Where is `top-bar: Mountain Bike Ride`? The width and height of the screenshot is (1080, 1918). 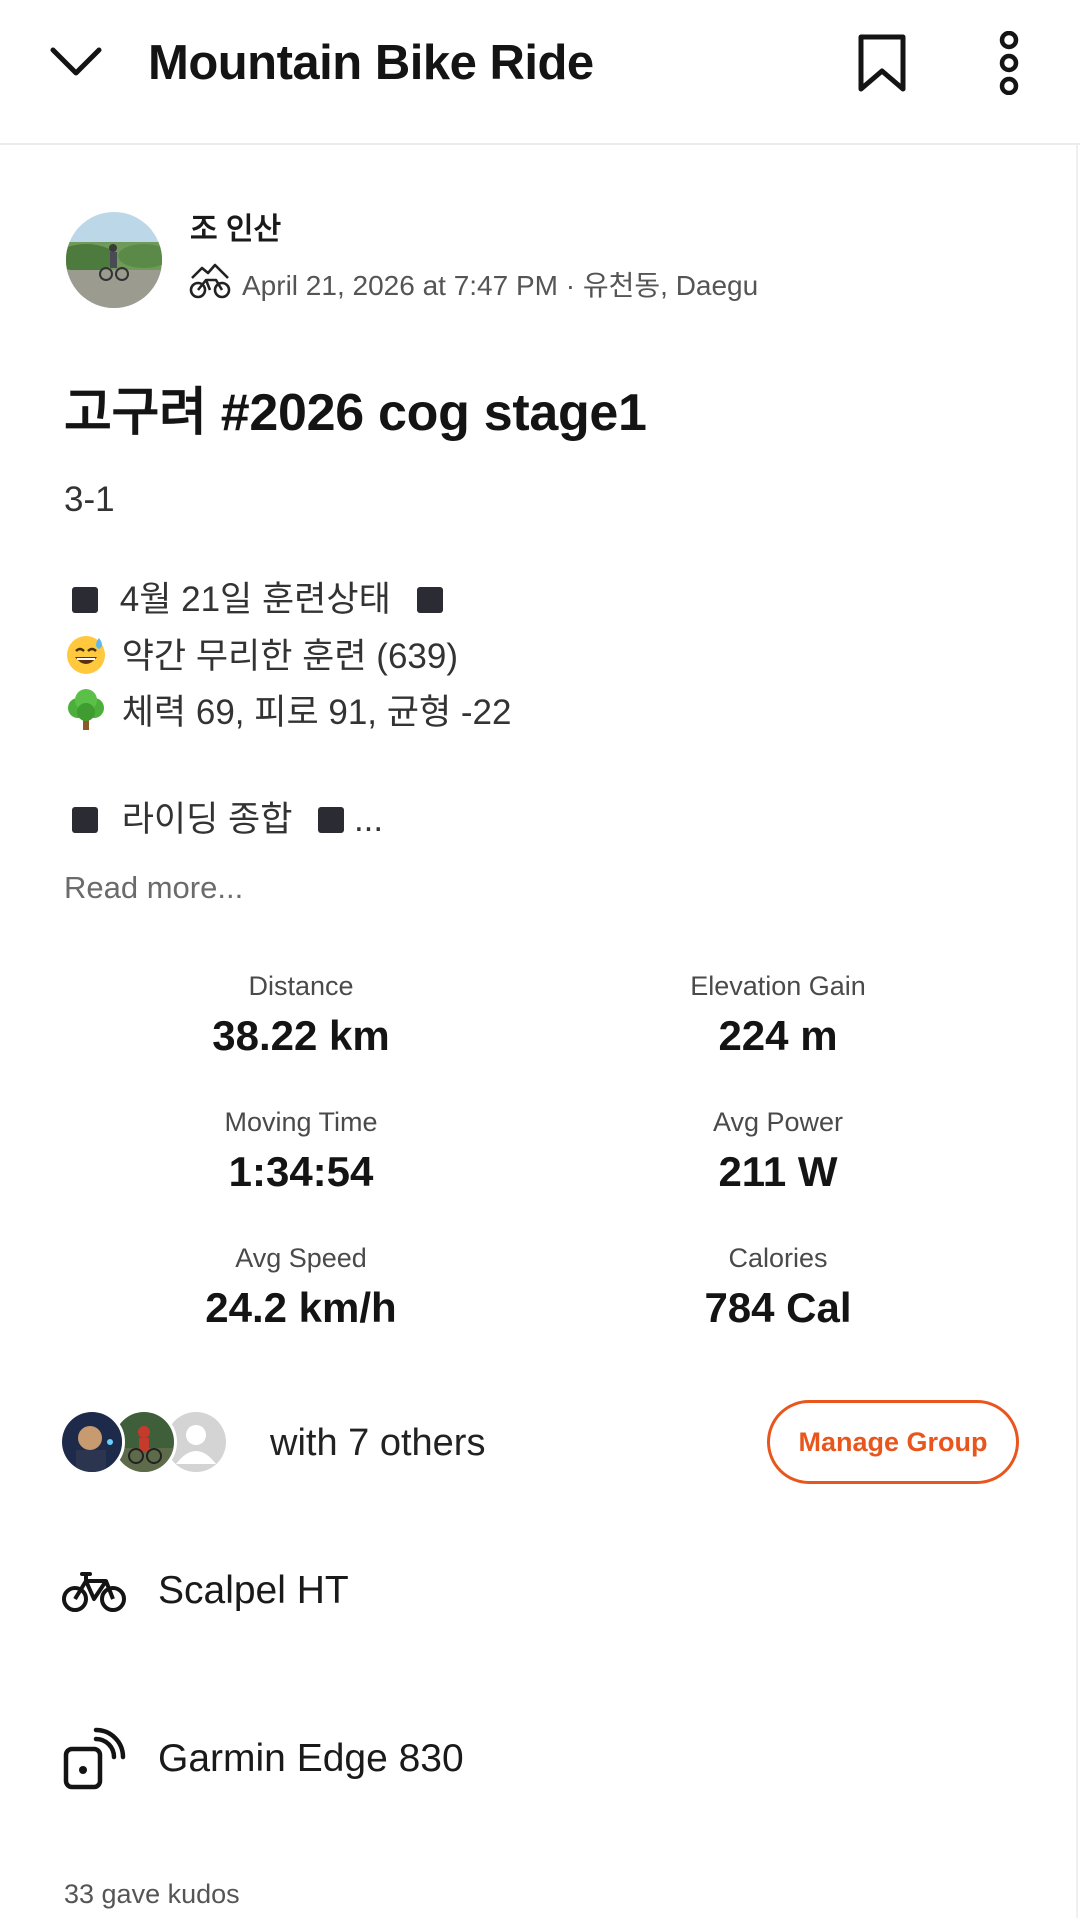
top-bar: Mountain Bike Ride is located at coordinates (540, 72).